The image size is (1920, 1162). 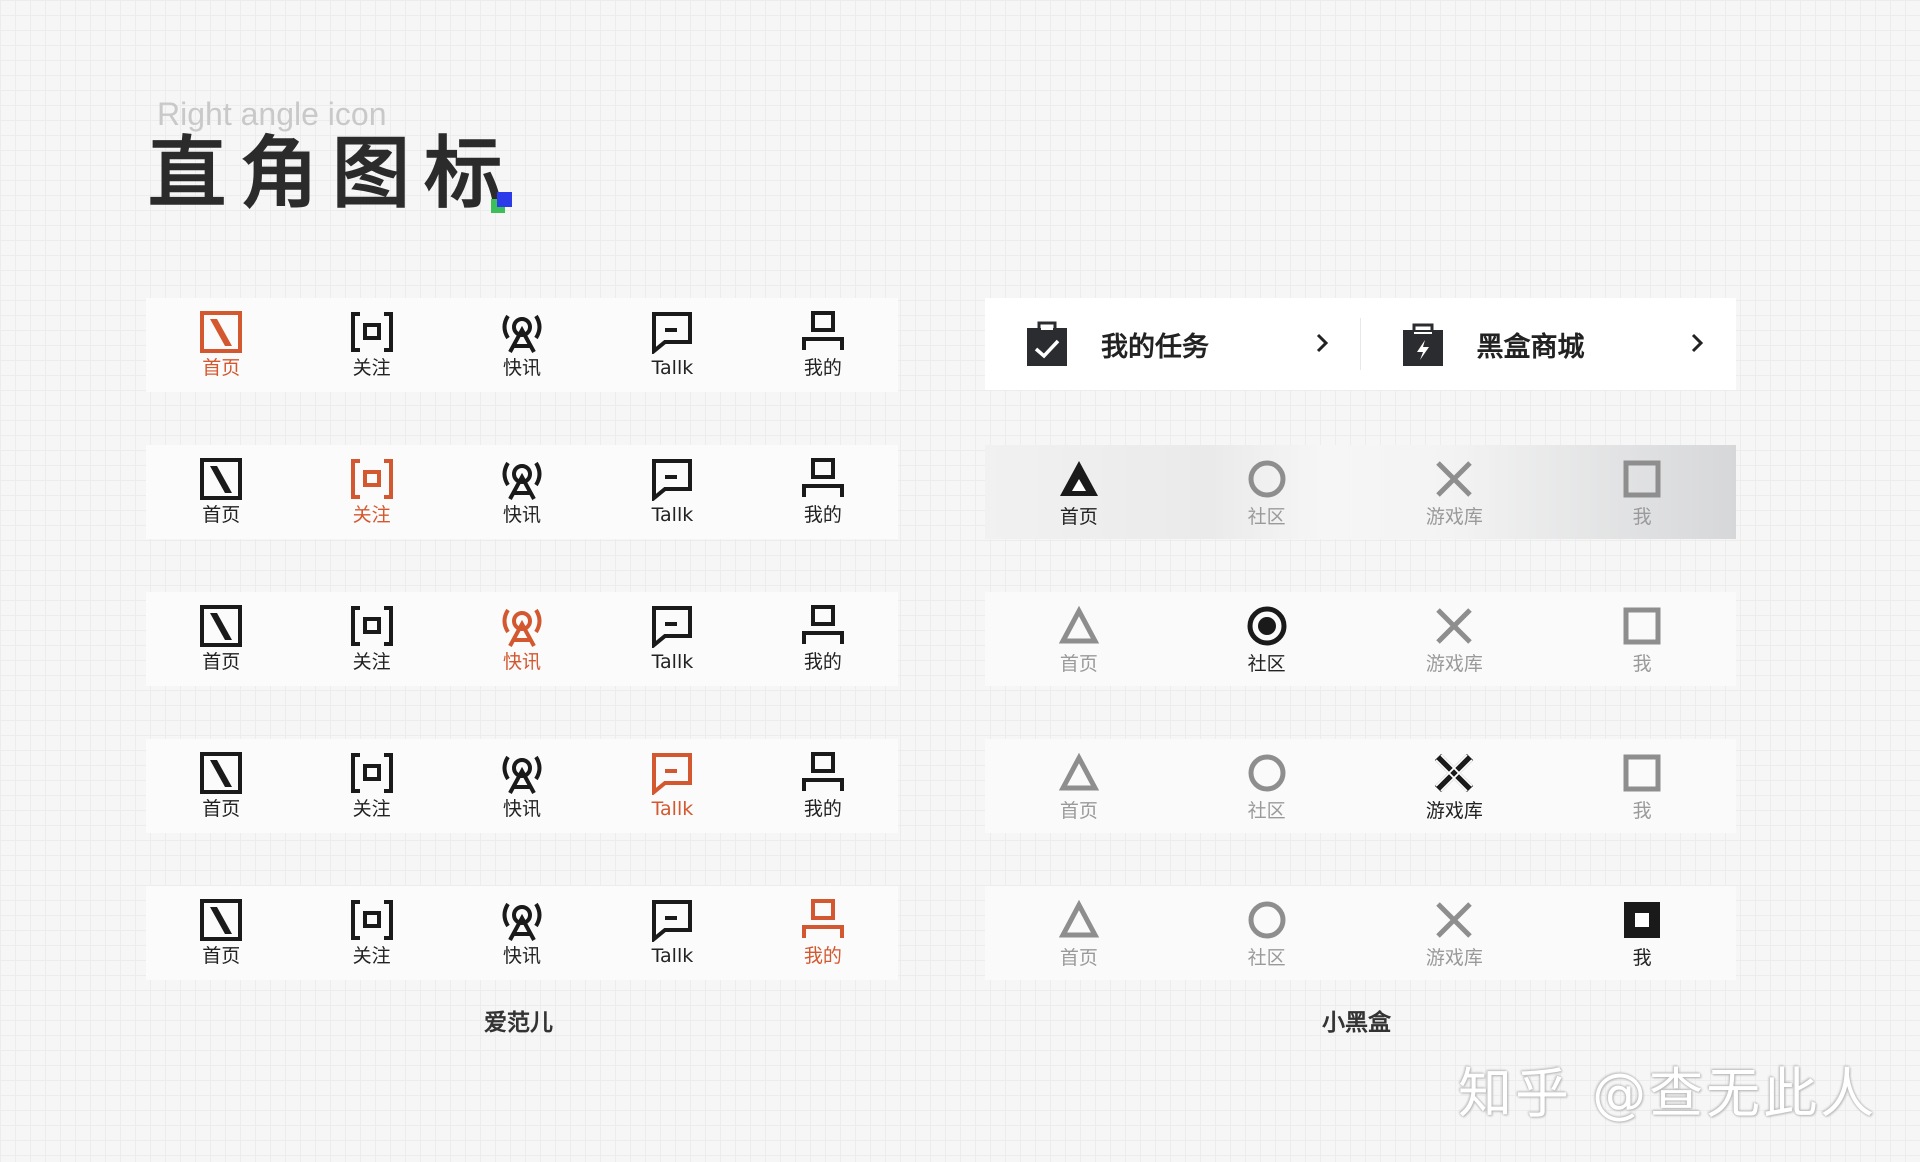 What do you see at coordinates (1079, 771) in the screenshot?
I see `triangle-icon` at bounding box center [1079, 771].